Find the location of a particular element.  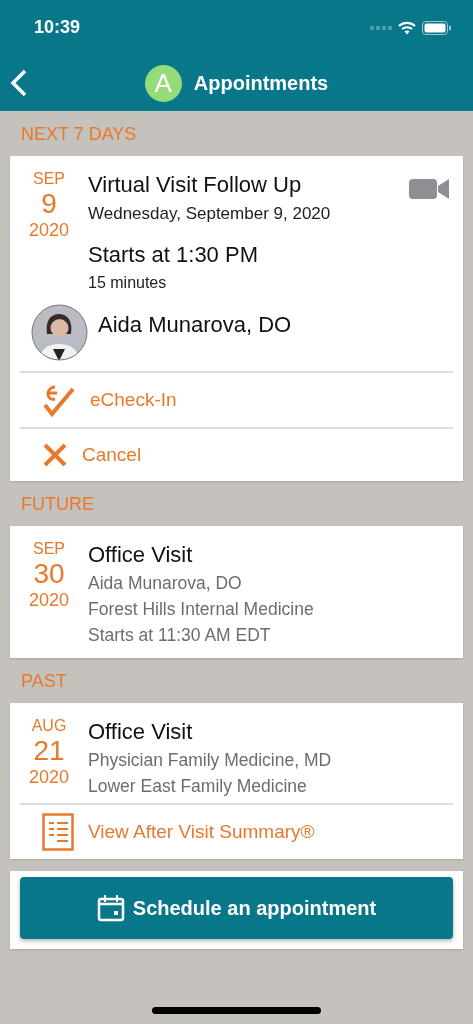

start-time: Starts at 1:30 PM is located at coordinates (173, 255).